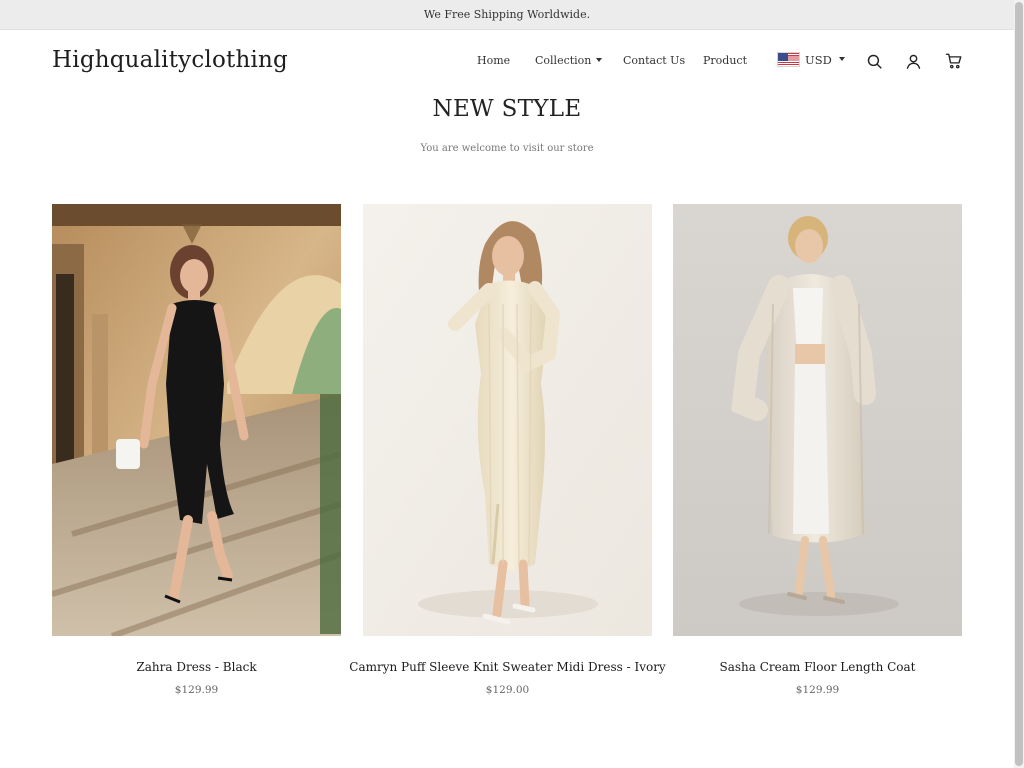  Describe the element at coordinates (563, 60) in the screenshot. I see `nav-collection-label: Collection` at that location.